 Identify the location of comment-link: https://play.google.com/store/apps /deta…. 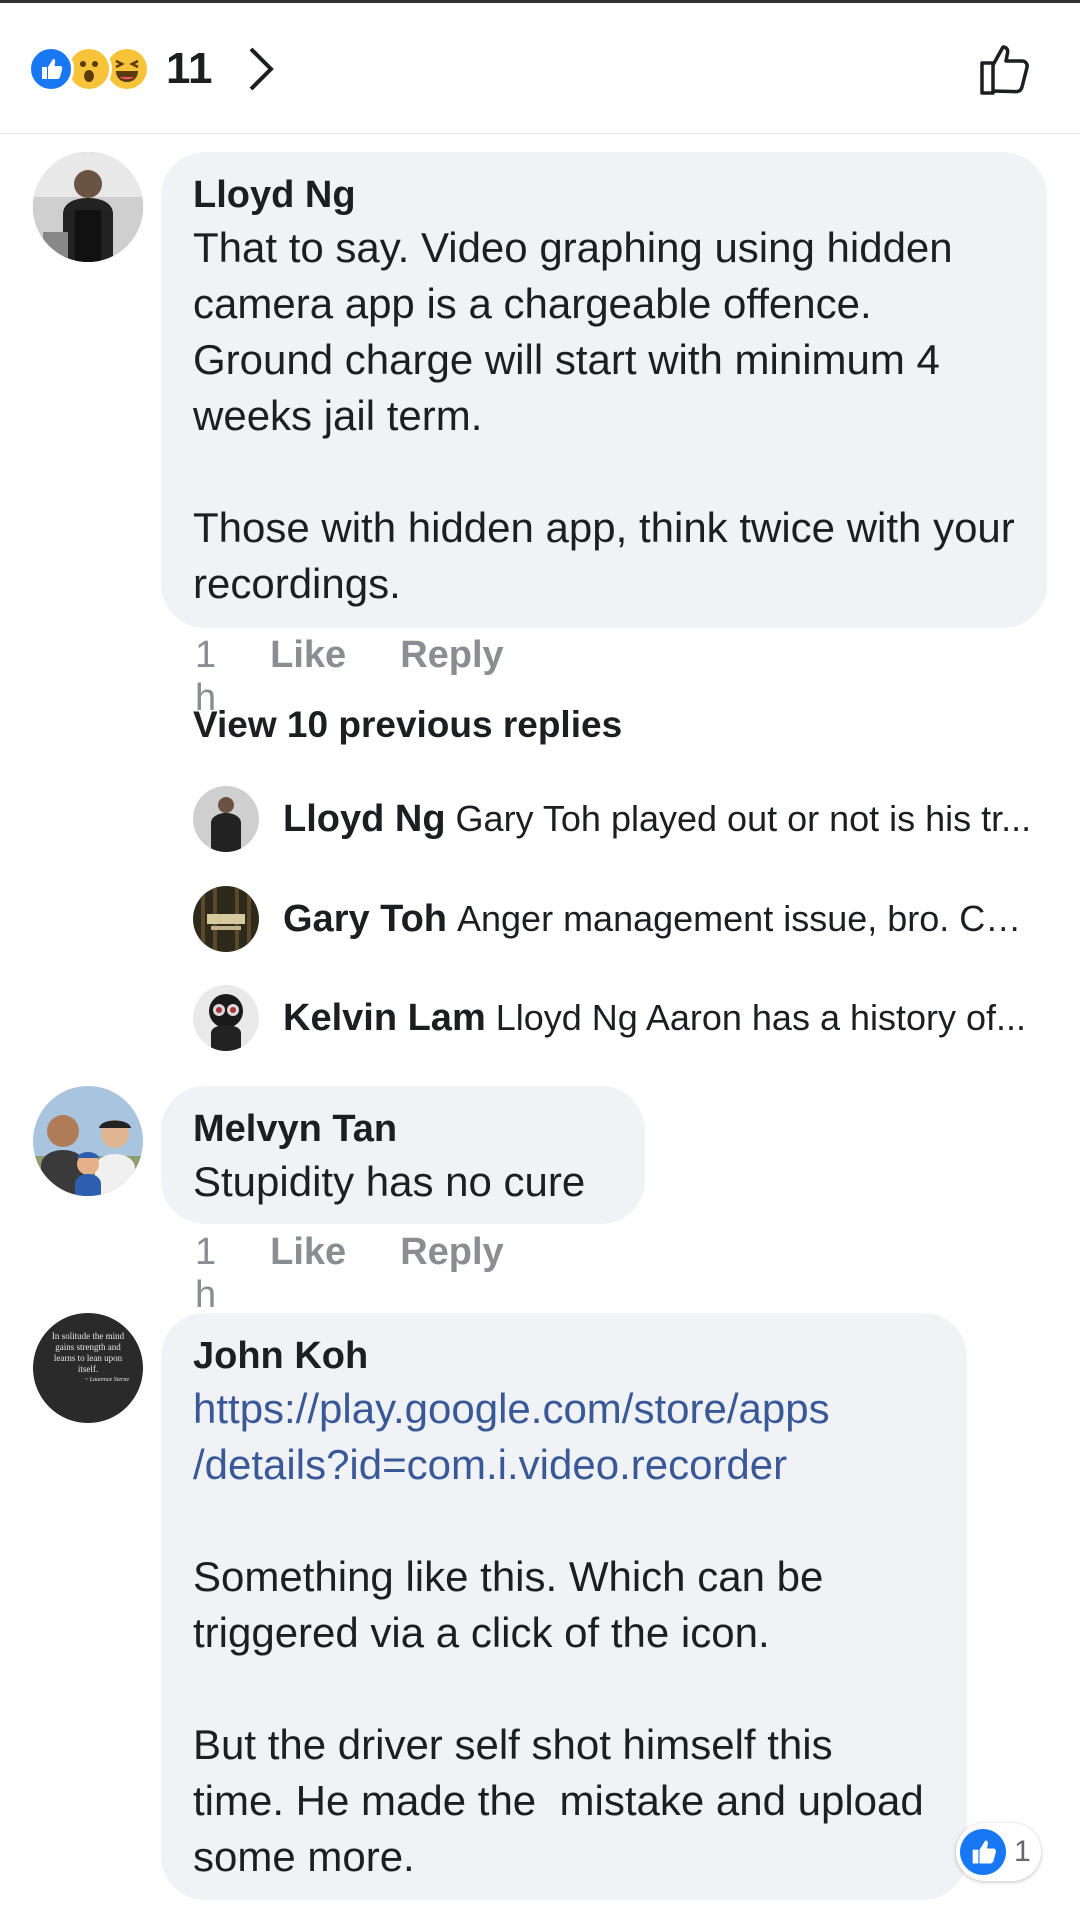
(564, 1437).